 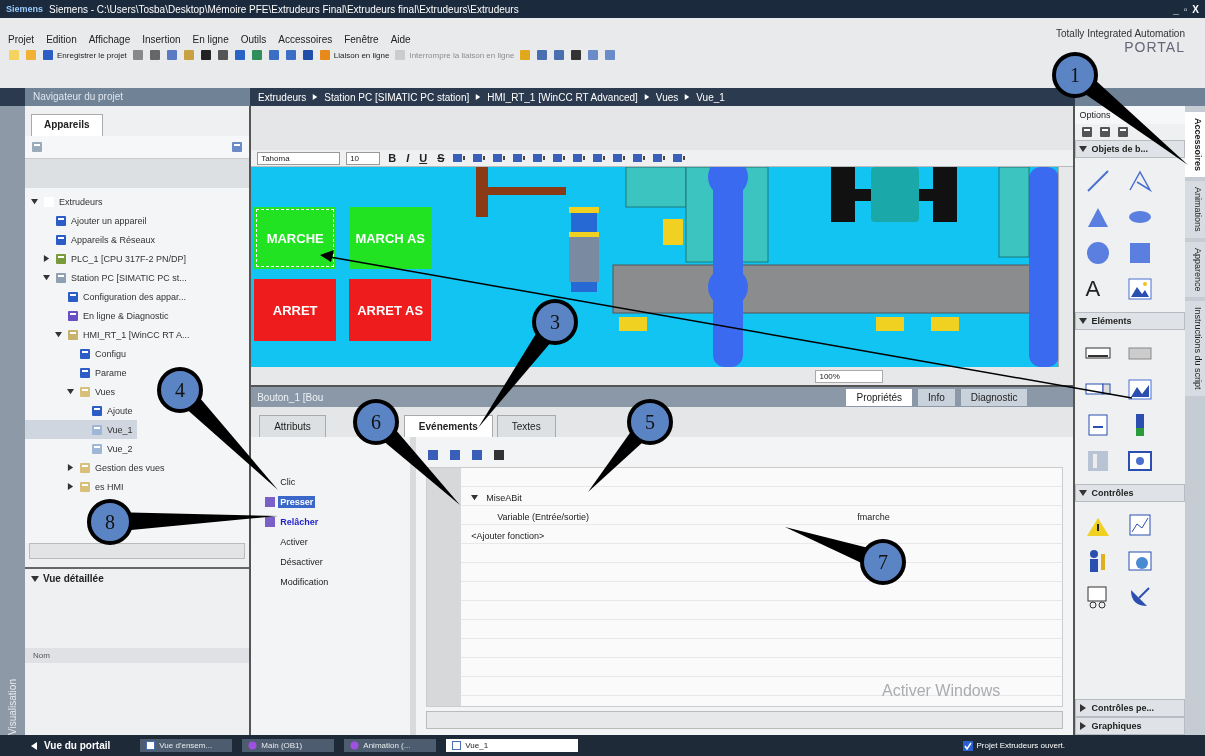 I want to click on tree-item: Parame, so click(x=77, y=372).